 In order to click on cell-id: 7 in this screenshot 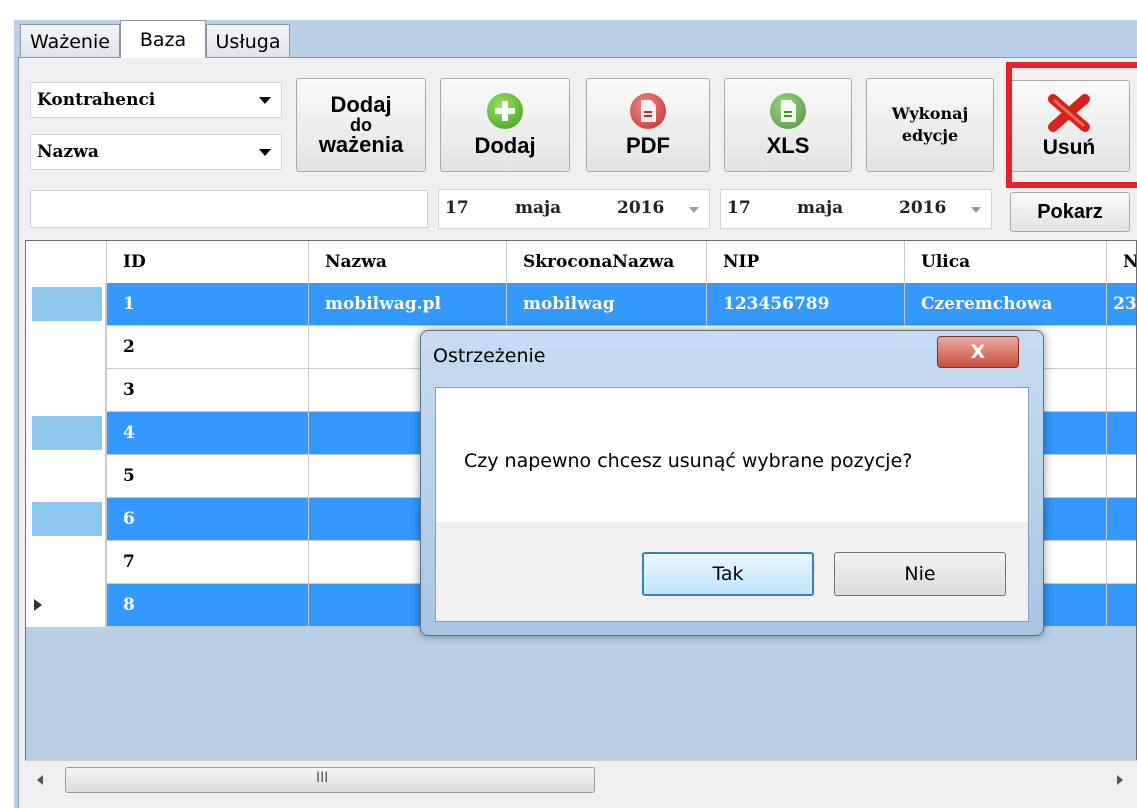, I will do `click(207, 562)`.